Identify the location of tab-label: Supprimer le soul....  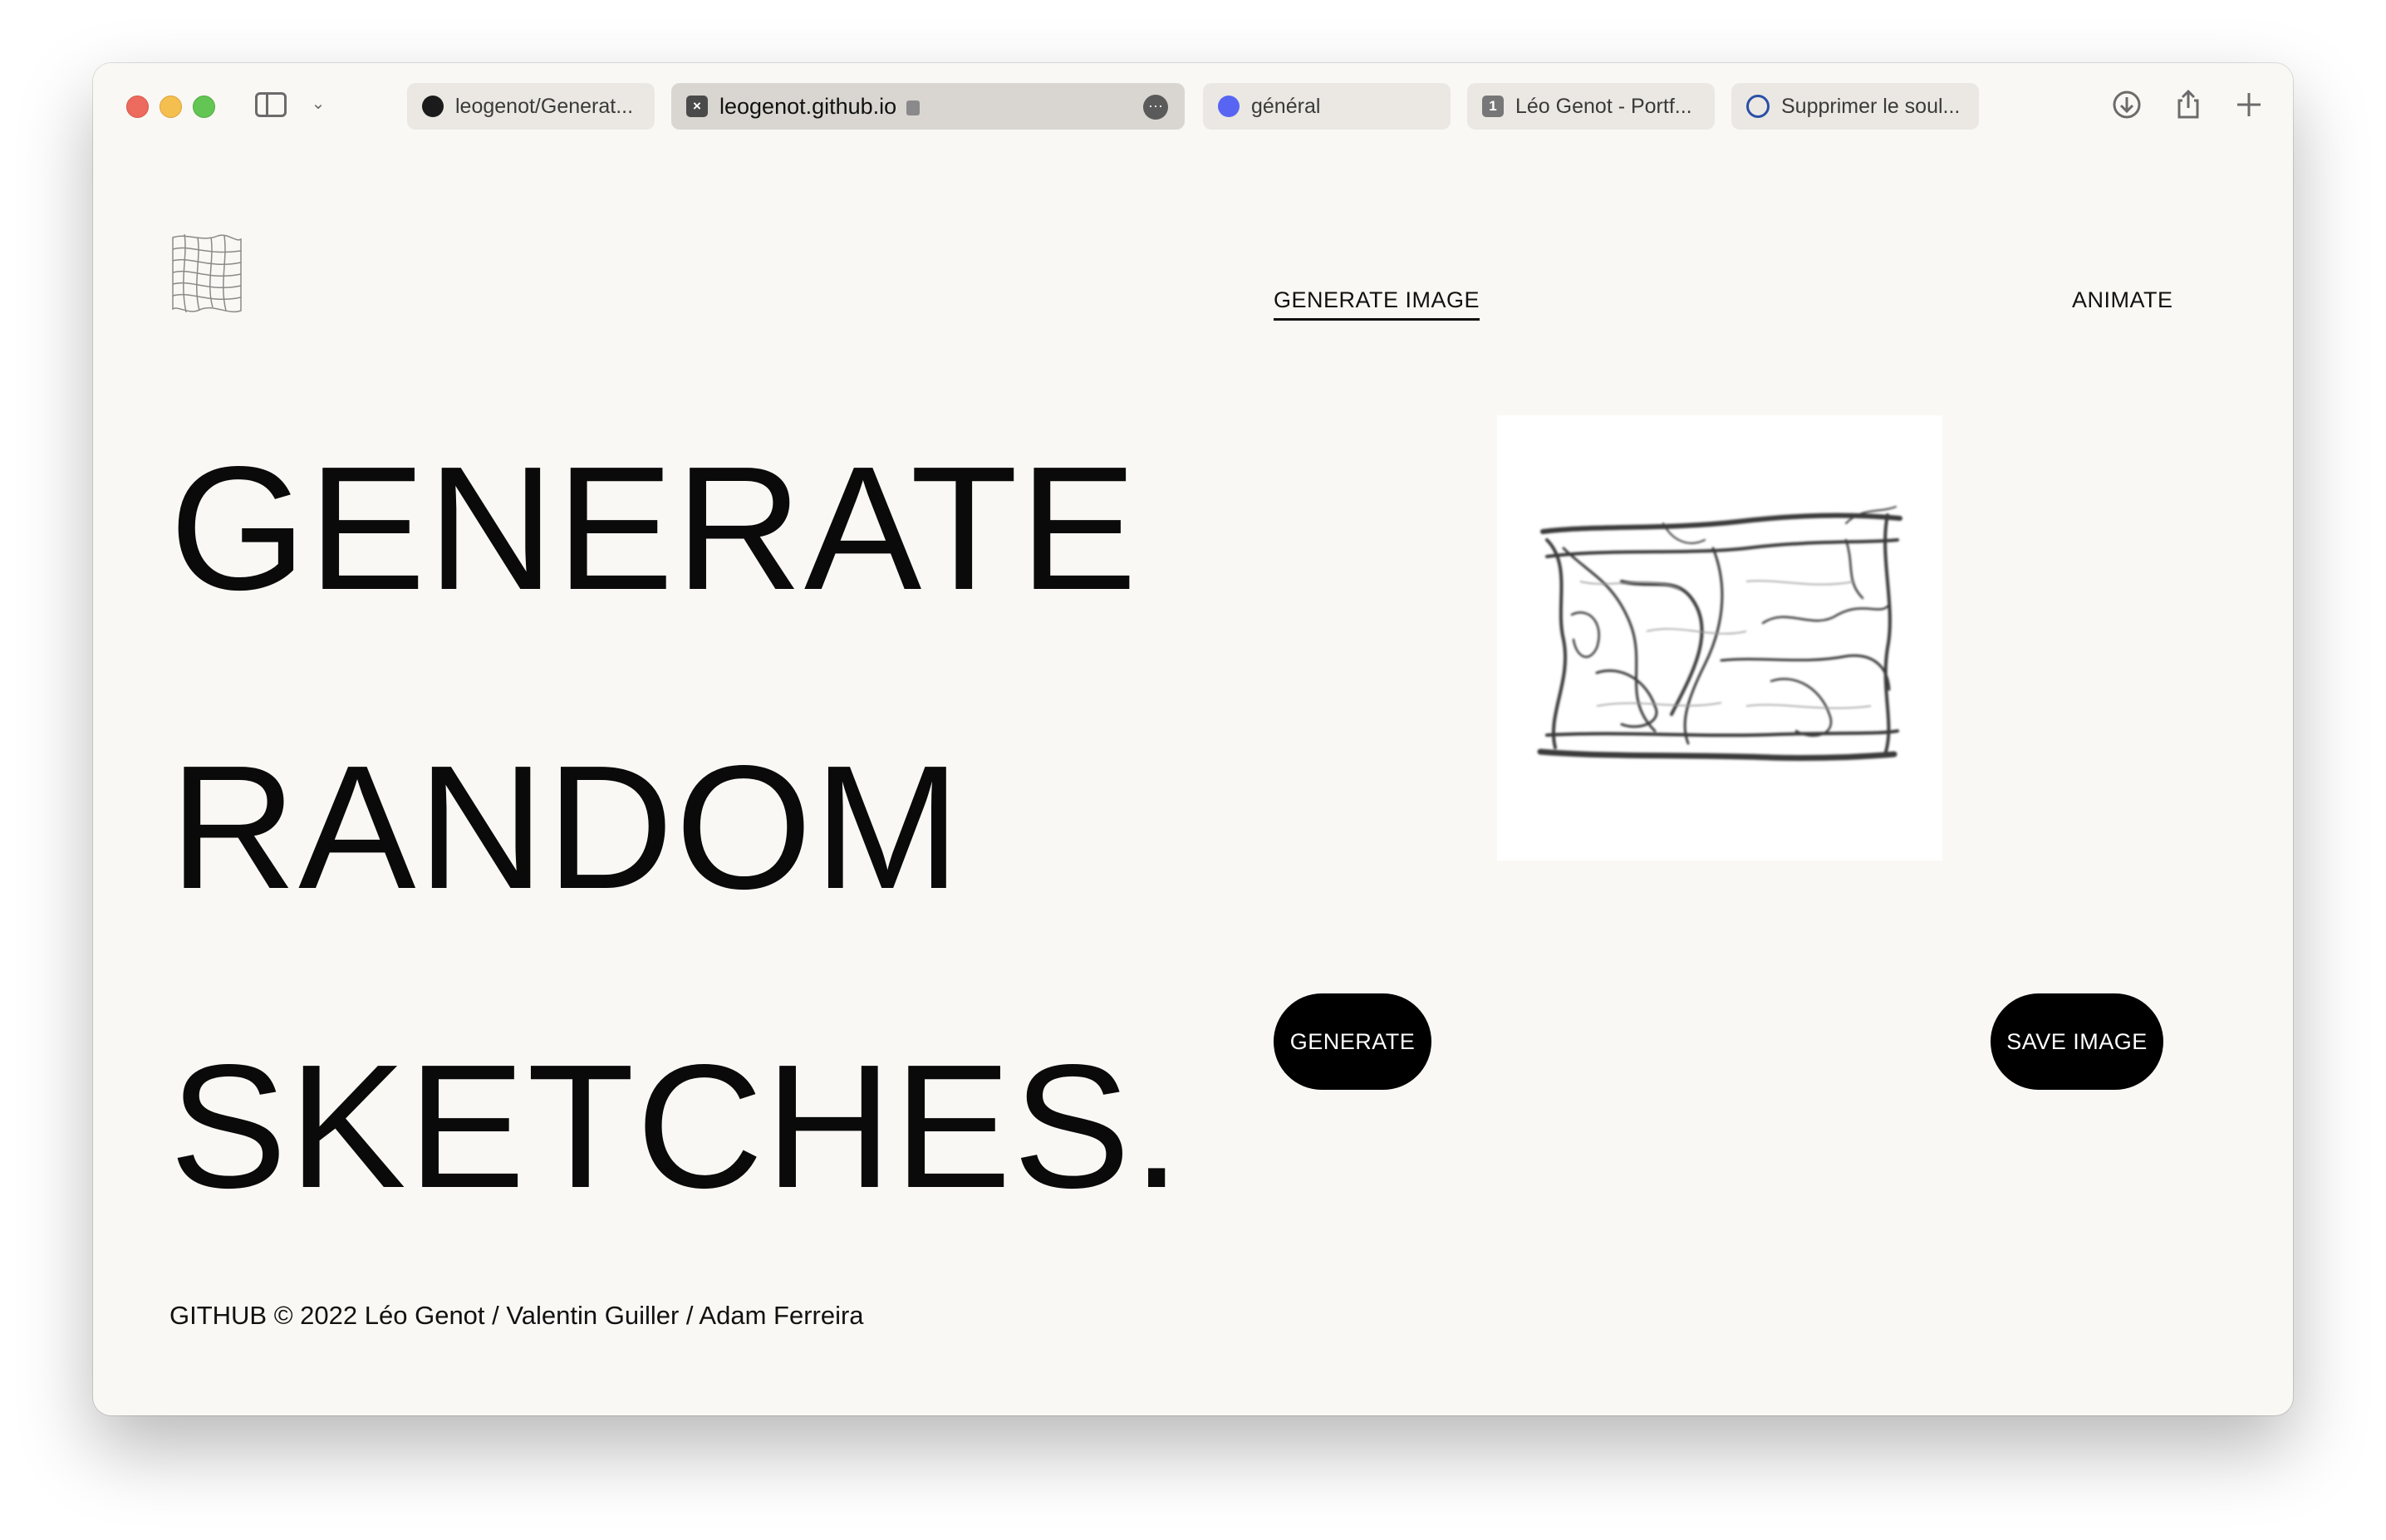
(1871, 106).